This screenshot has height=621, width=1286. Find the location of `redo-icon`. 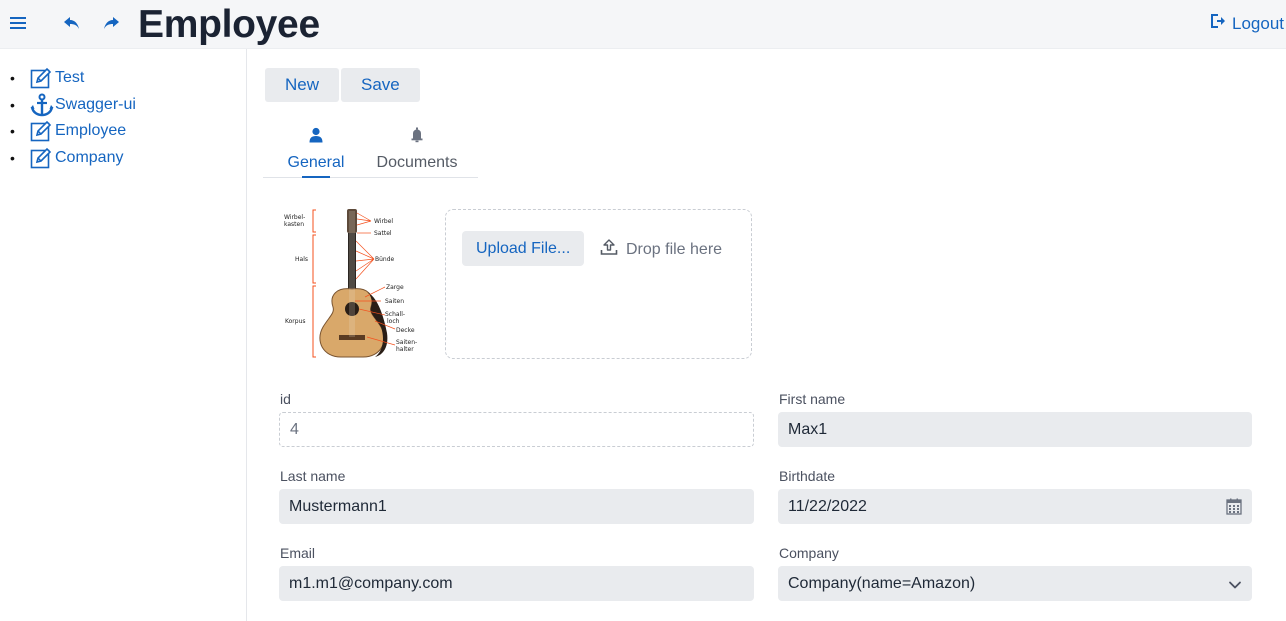

redo-icon is located at coordinates (111, 23).